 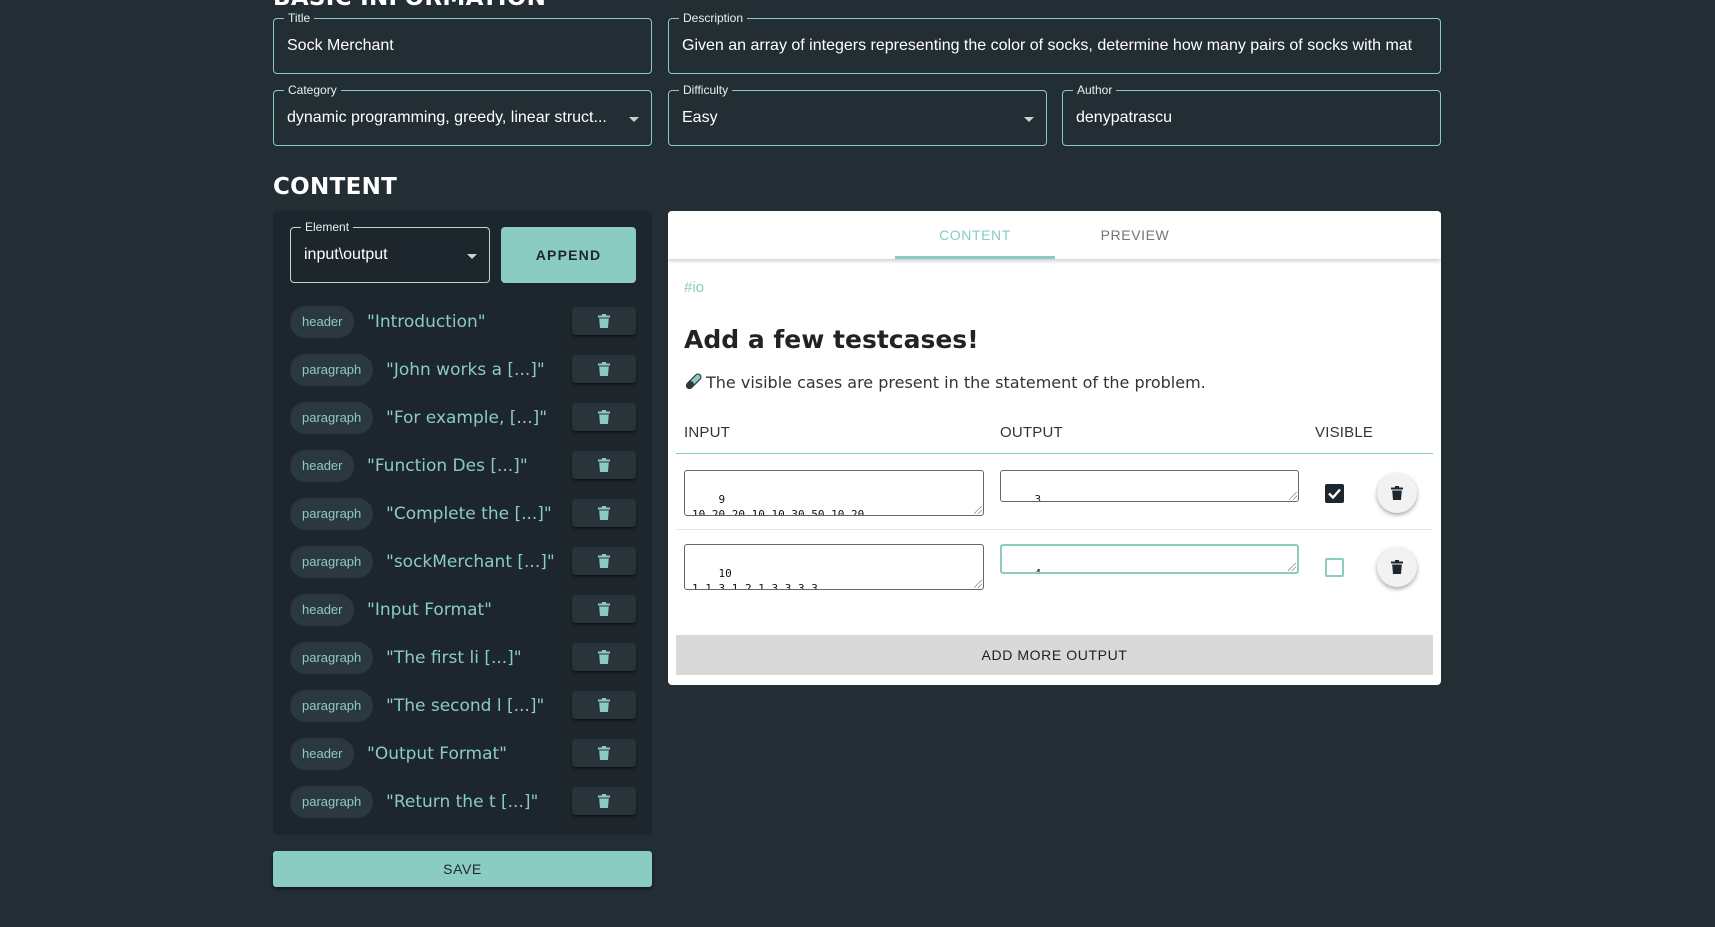 I want to click on checkmark-icon, so click(x=1334, y=494).